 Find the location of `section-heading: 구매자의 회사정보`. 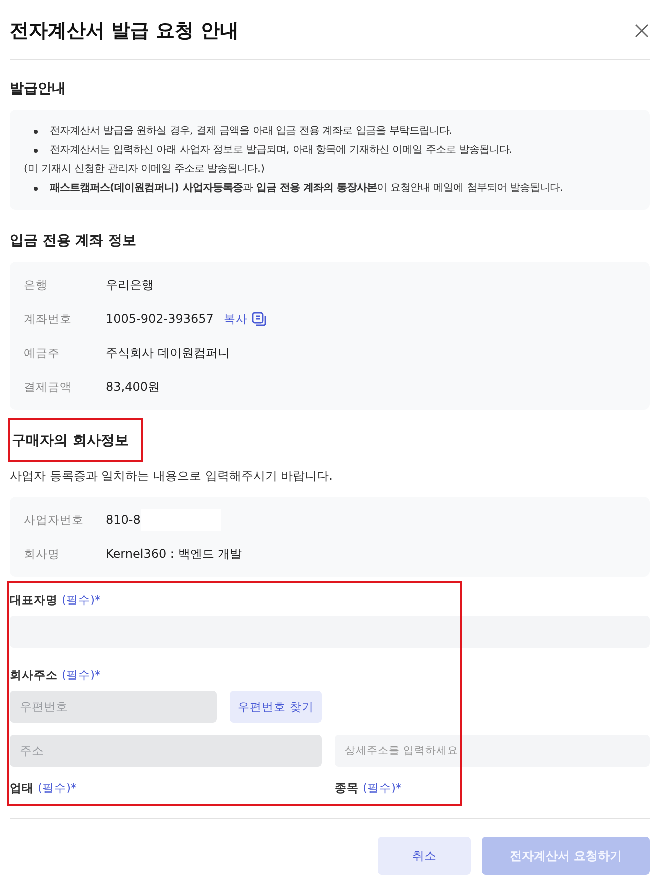

section-heading: 구매자의 회사정보 is located at coordinates (75, 440).